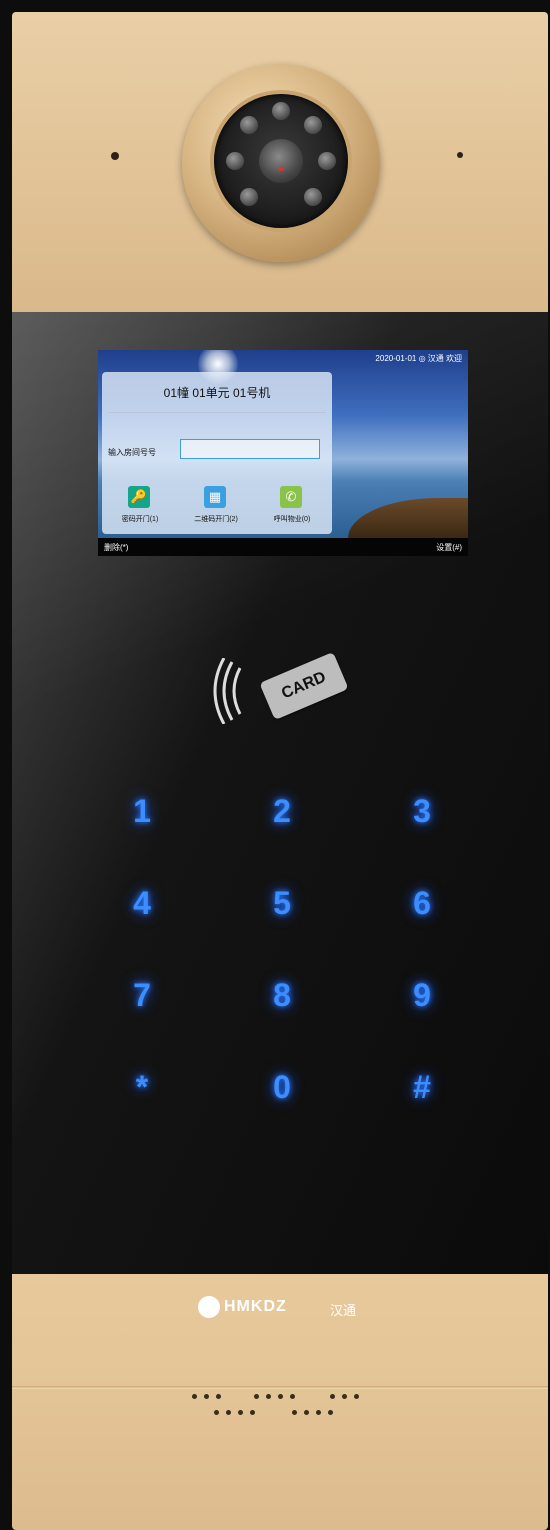  I want to click on phone-icon: ✆, so click(291, 497).